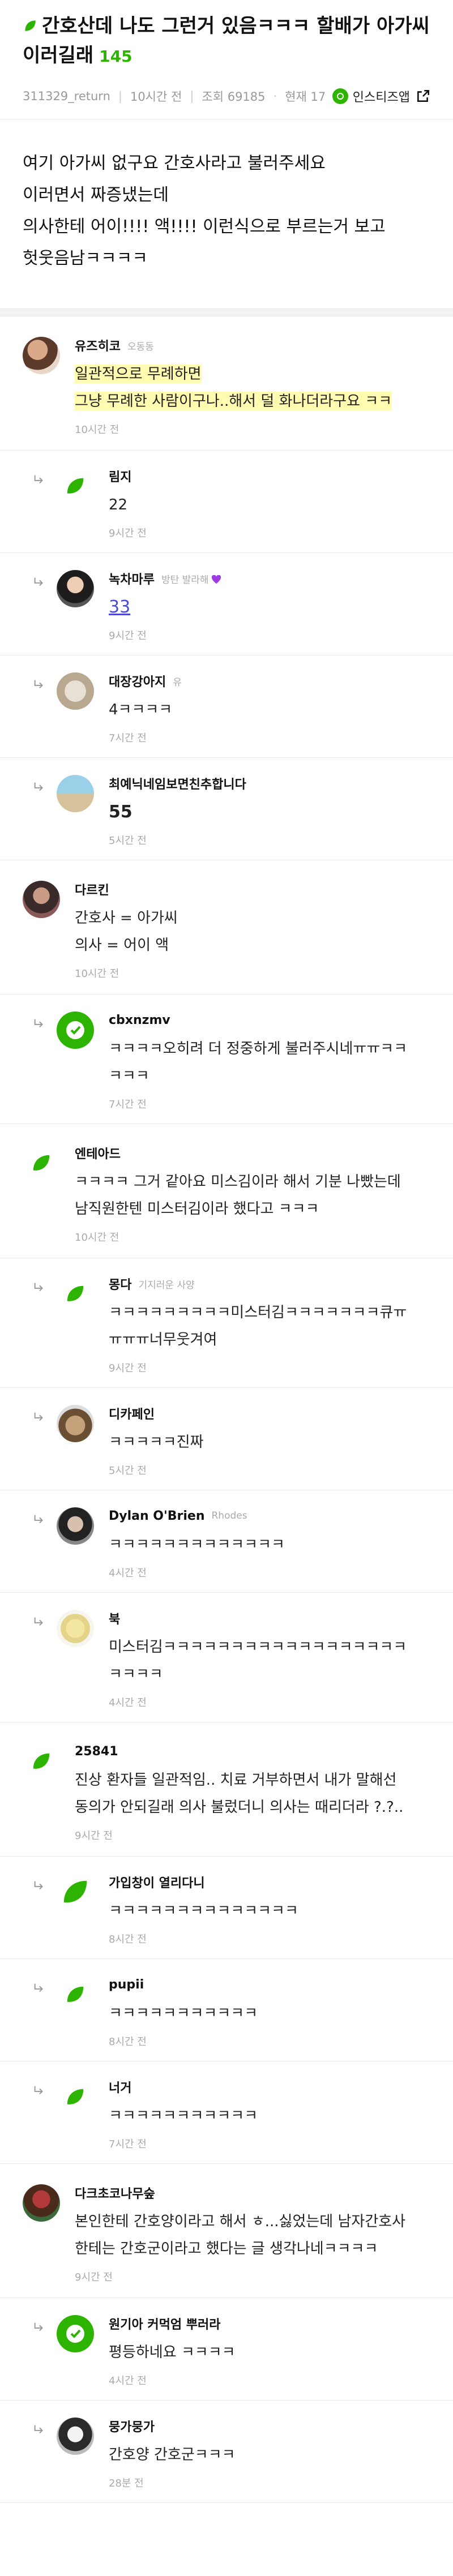  What do you see at coordinates (120, 2087) in the screenshot?
I see `comment-nickname: 너거` at bounding box center [120, 2087].